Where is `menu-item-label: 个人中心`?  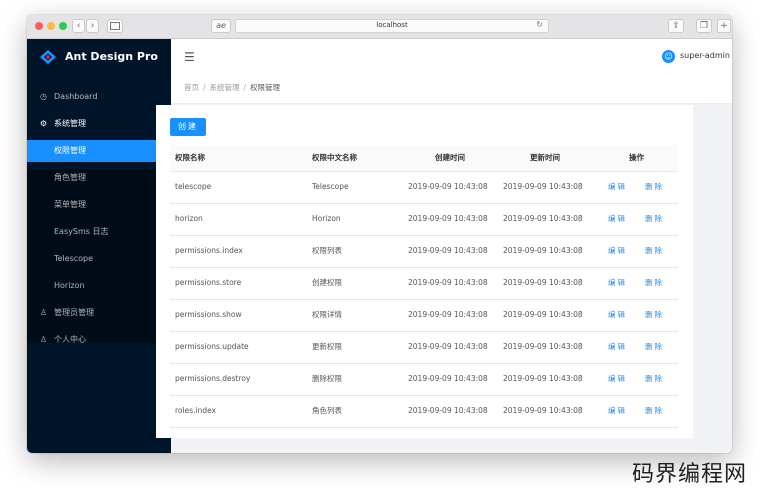 menu-item-label: 个人中心 is located at coordinates (70, 339).